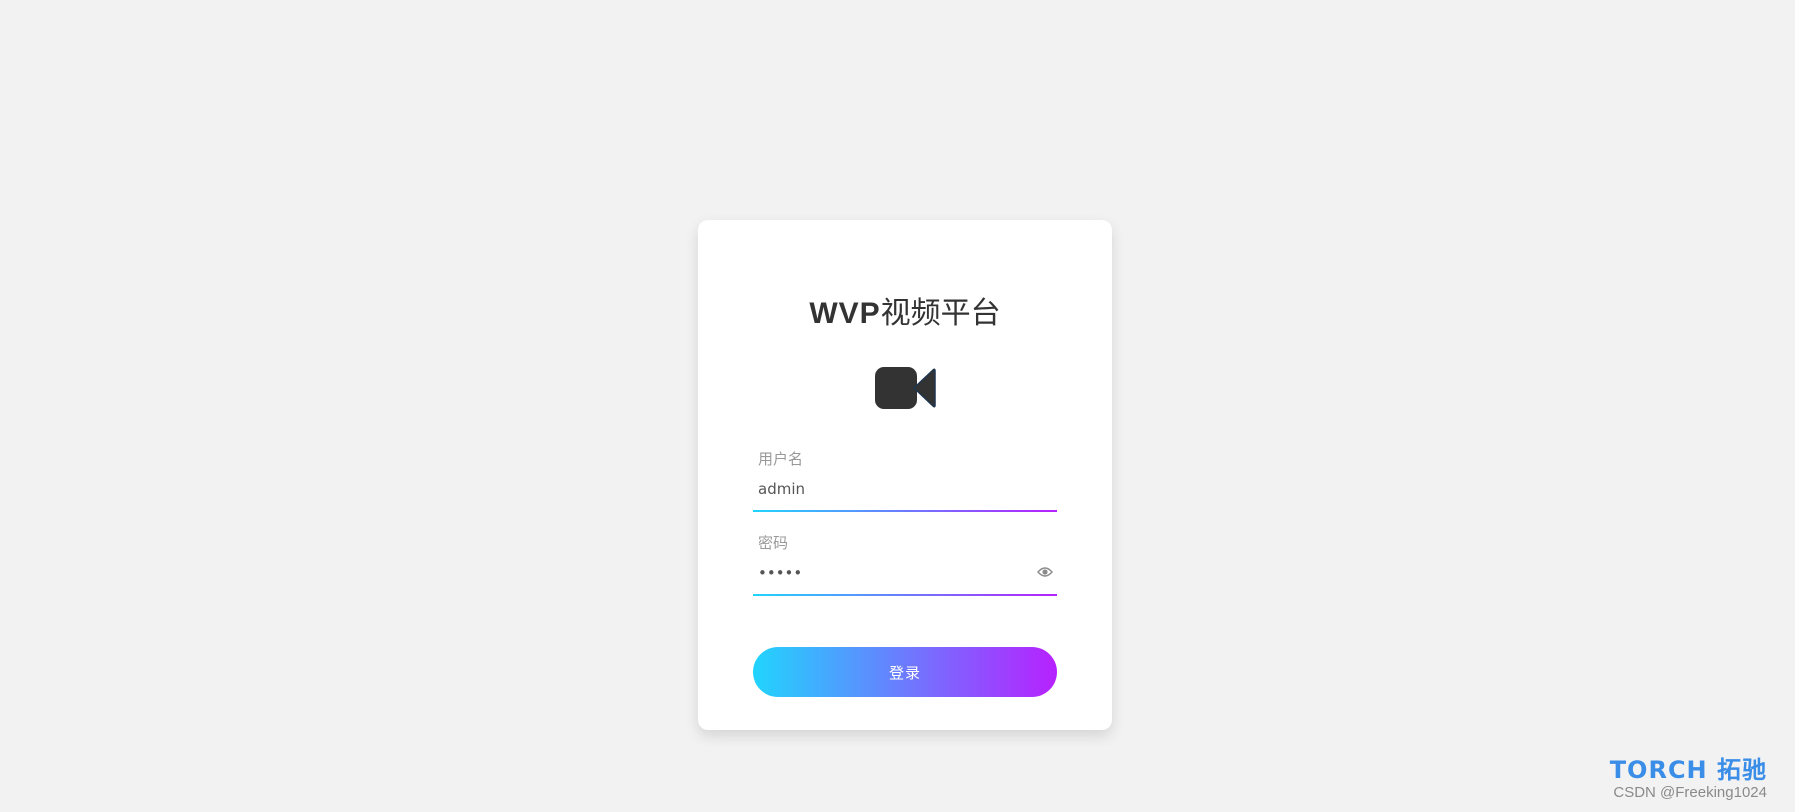  I want to click on login-card: WVP视频平台 用户名 密码 登录, so click(905, 475).